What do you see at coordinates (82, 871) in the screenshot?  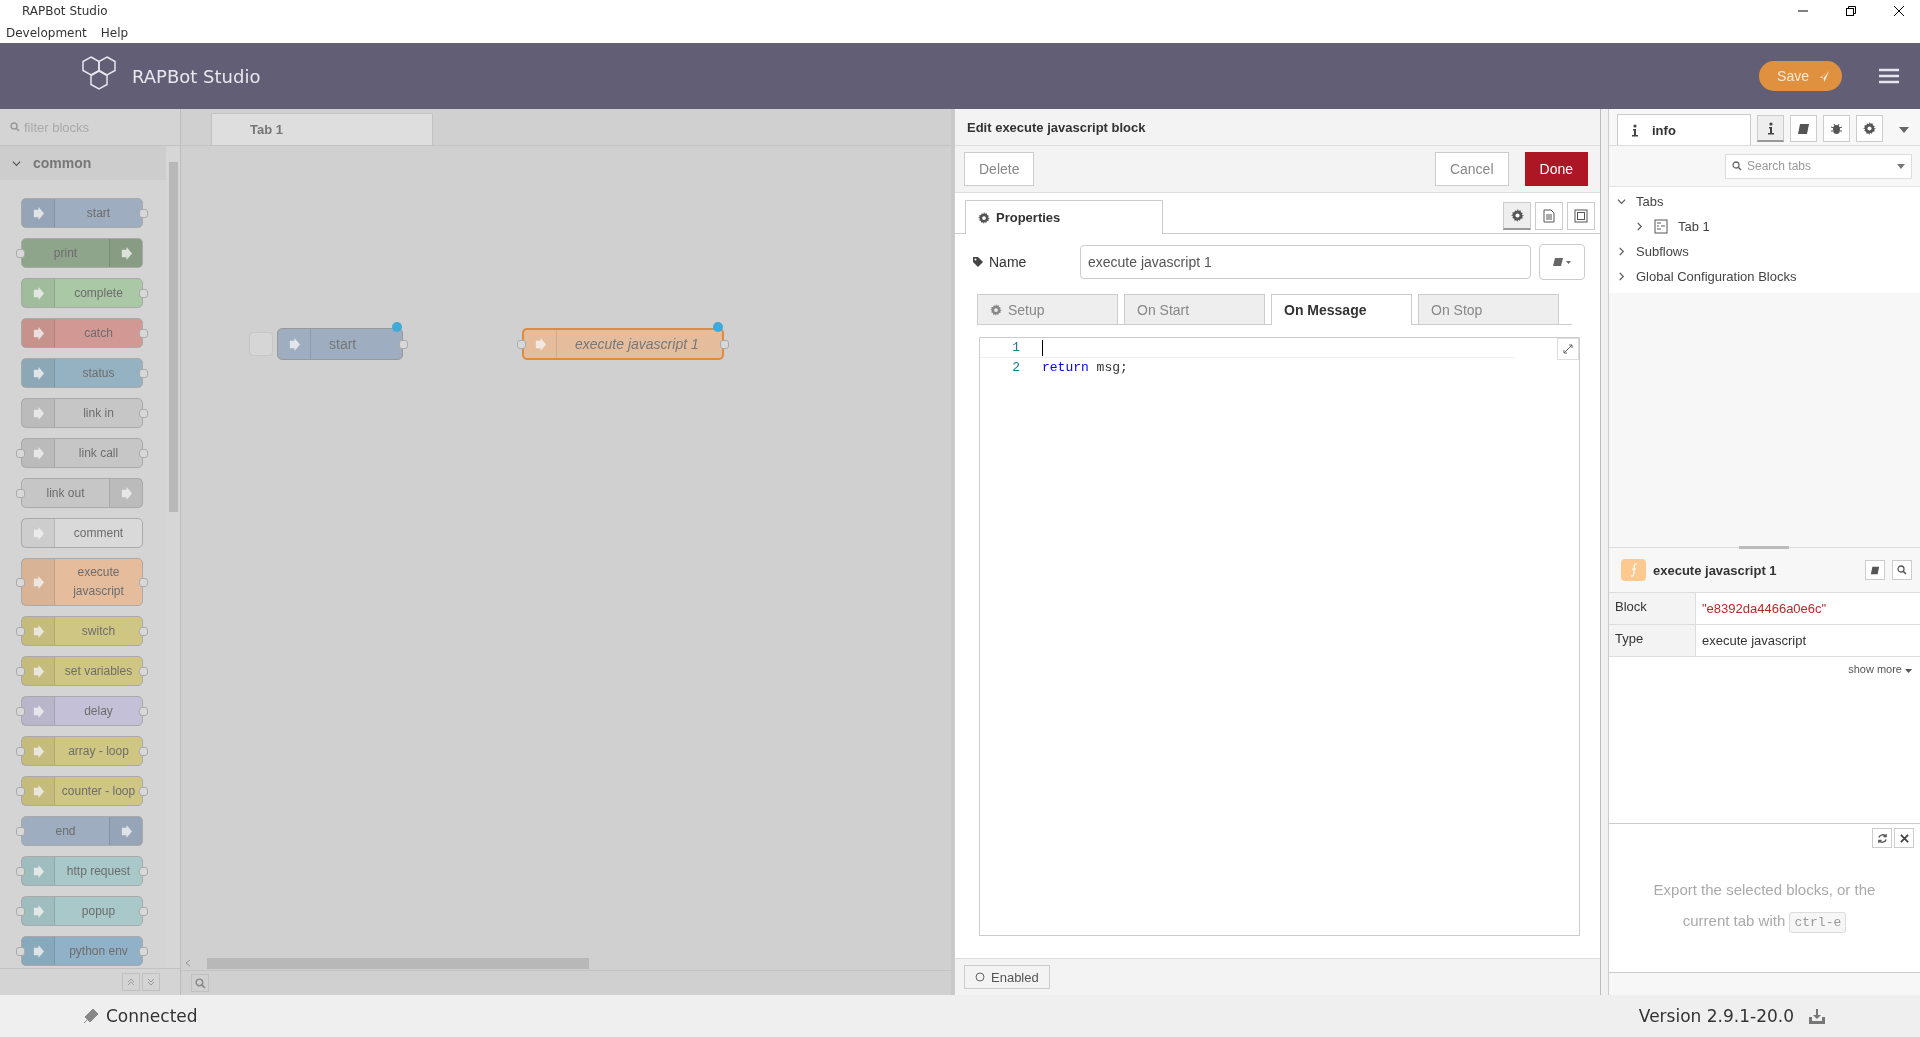 I see `palette-block: http request` at bounding box center [82, 871].